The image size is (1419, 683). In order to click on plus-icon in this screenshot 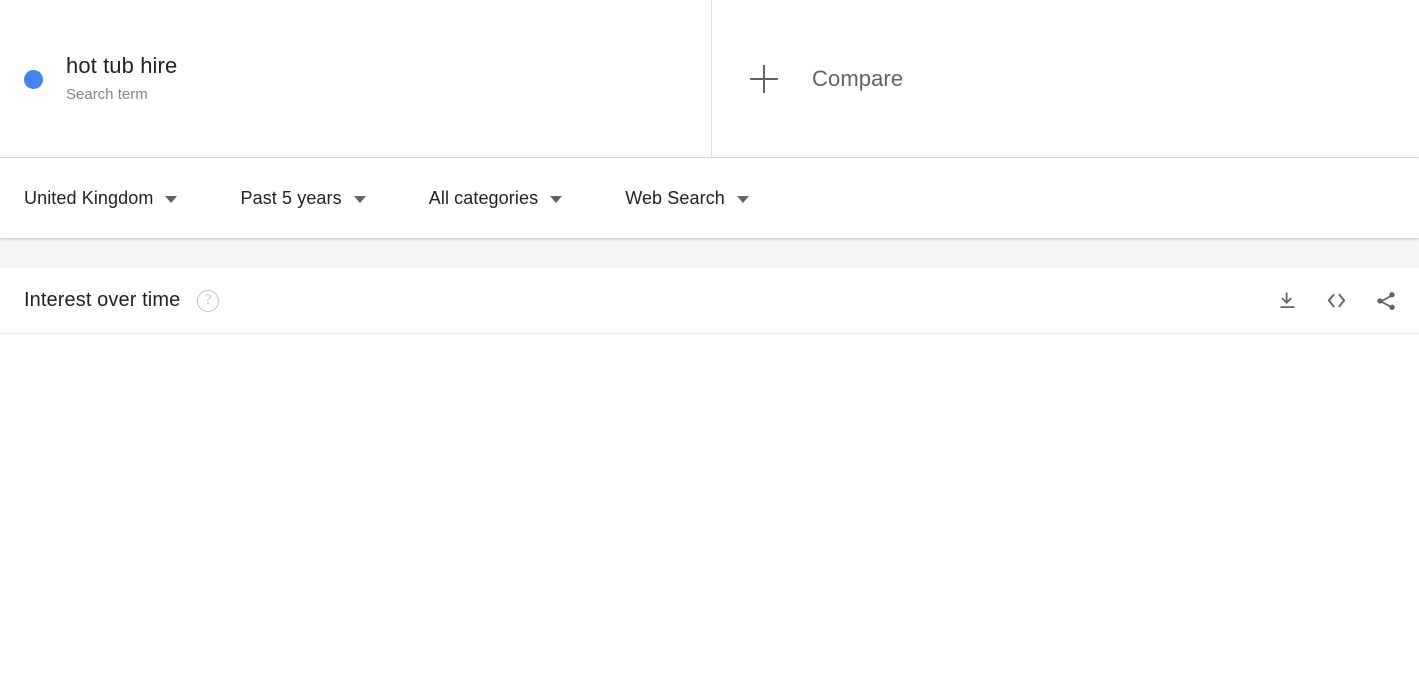, I will do `click(764, 78)`.